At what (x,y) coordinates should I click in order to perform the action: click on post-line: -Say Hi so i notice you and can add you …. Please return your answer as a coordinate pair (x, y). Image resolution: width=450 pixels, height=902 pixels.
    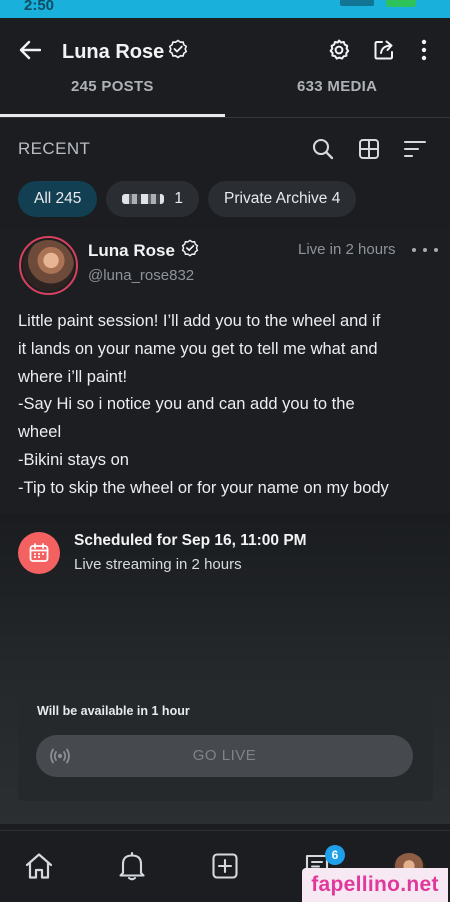
    Looking at the image, I should click on (186, 404).